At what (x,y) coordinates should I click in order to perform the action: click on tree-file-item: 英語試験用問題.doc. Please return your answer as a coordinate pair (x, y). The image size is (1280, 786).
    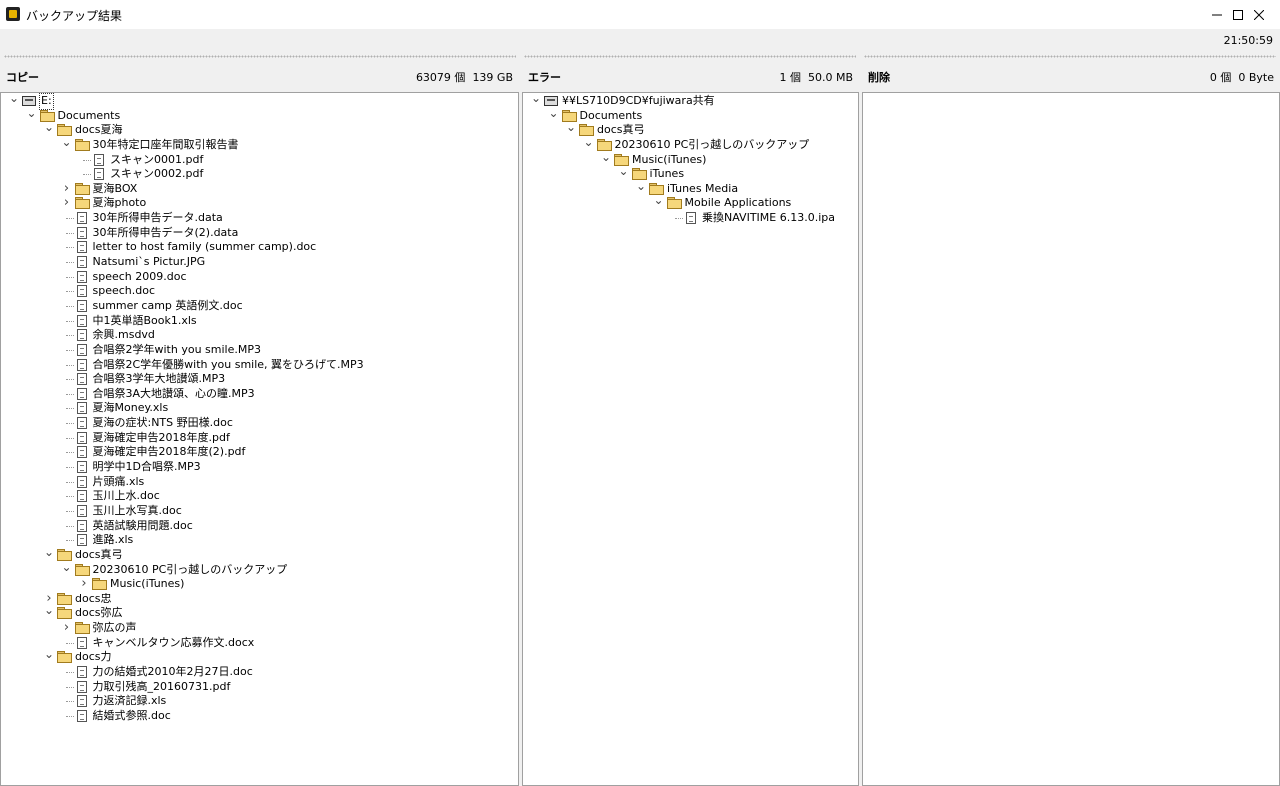
    Looking at the image, I should click on (259, 526).